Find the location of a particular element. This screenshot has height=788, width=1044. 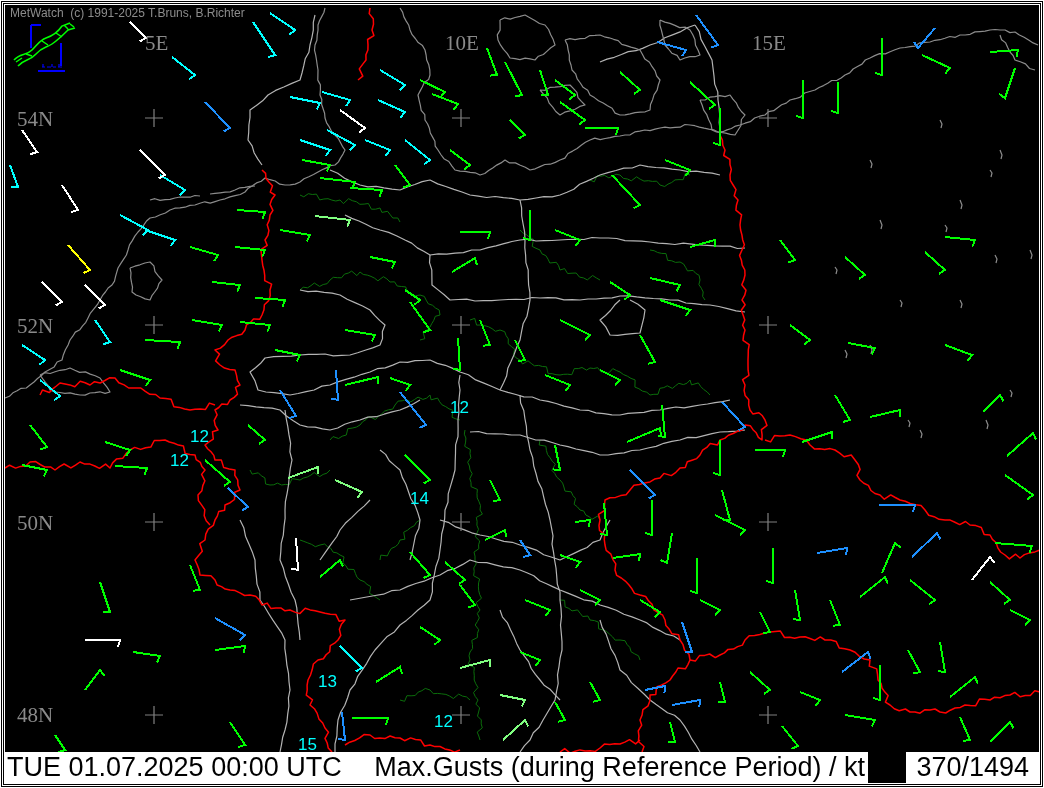

latitude-label: 52N is located at coordinates (35, 326).